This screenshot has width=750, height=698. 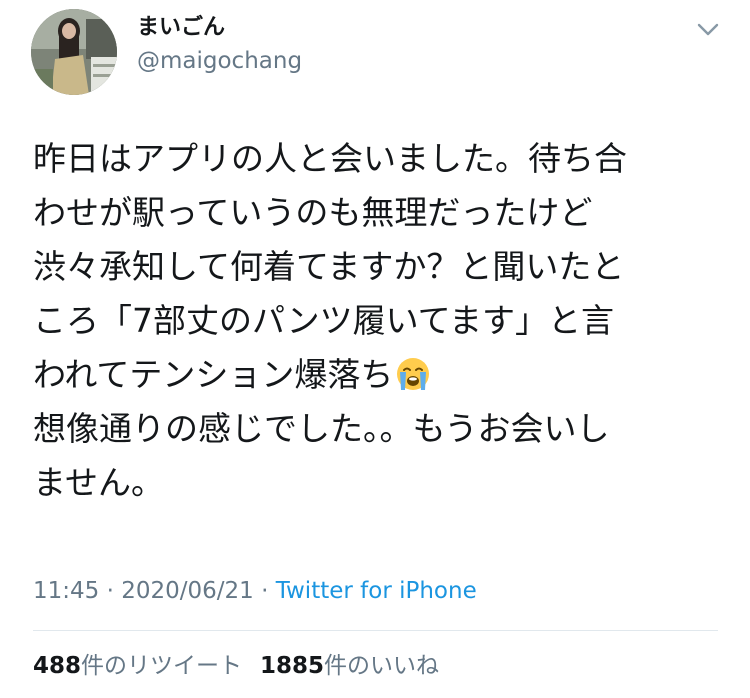 What do you see at coordinates (708, 29) in the screenshot?
I see `chevron-down-icon` at bounding box center [708, 29].